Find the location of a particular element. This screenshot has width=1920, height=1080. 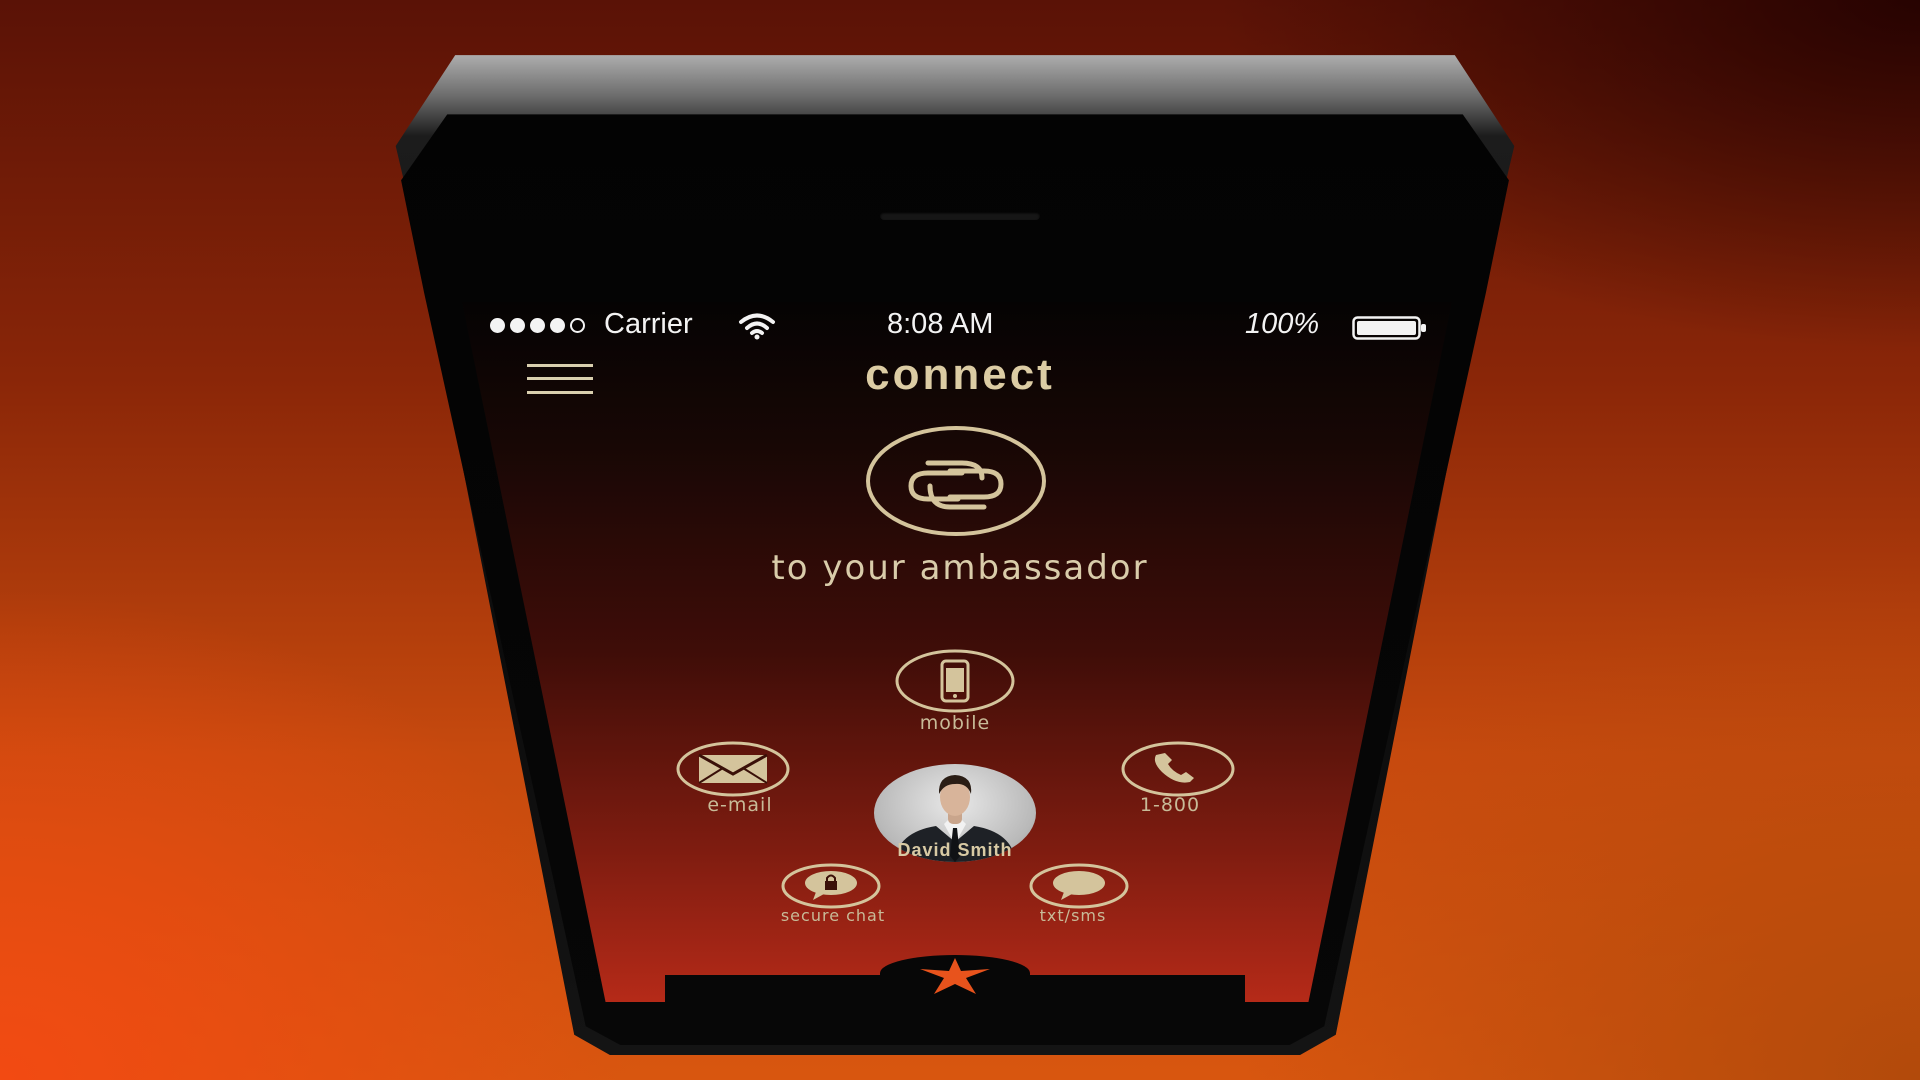

email-label: e-mail is located at coordinates (740, 805).